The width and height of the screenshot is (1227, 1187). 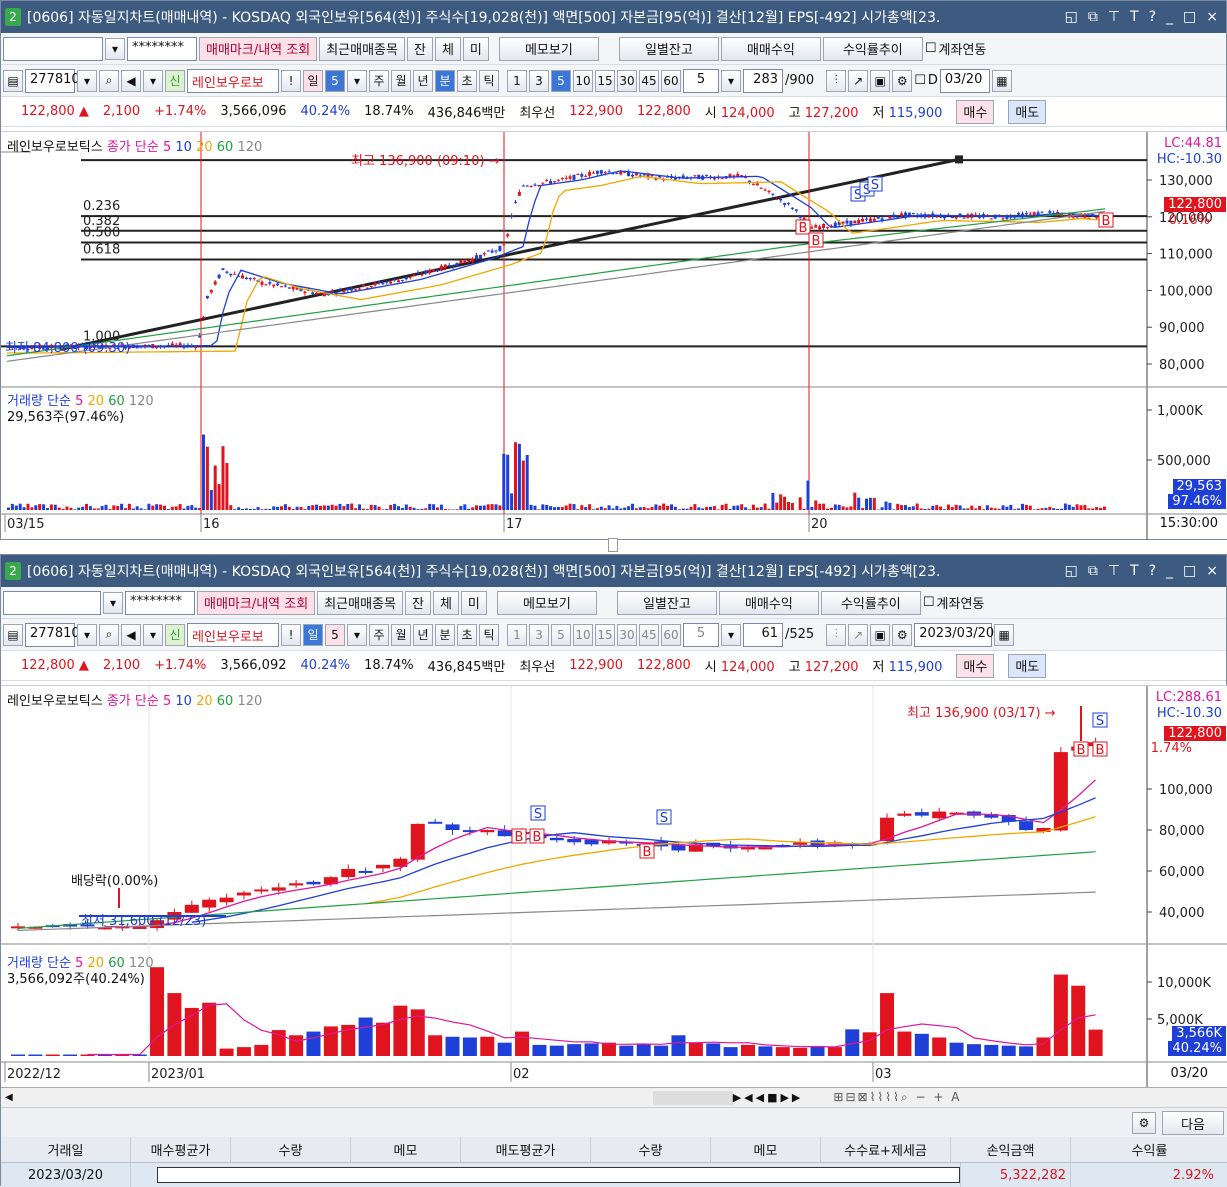 What do you see at coordinates (445, 81) in the screenshot?
I see `period-minute-button: 분` at bounding box center [445, 81].